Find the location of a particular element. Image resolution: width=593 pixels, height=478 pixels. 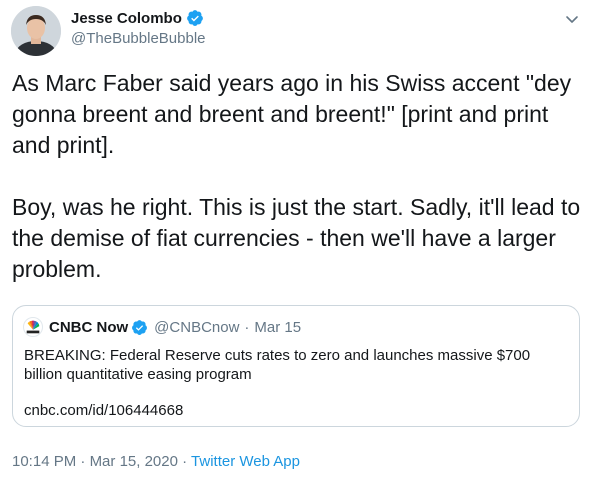

author-name-row: Jesse Colombo is located at coordinates (137, 18).